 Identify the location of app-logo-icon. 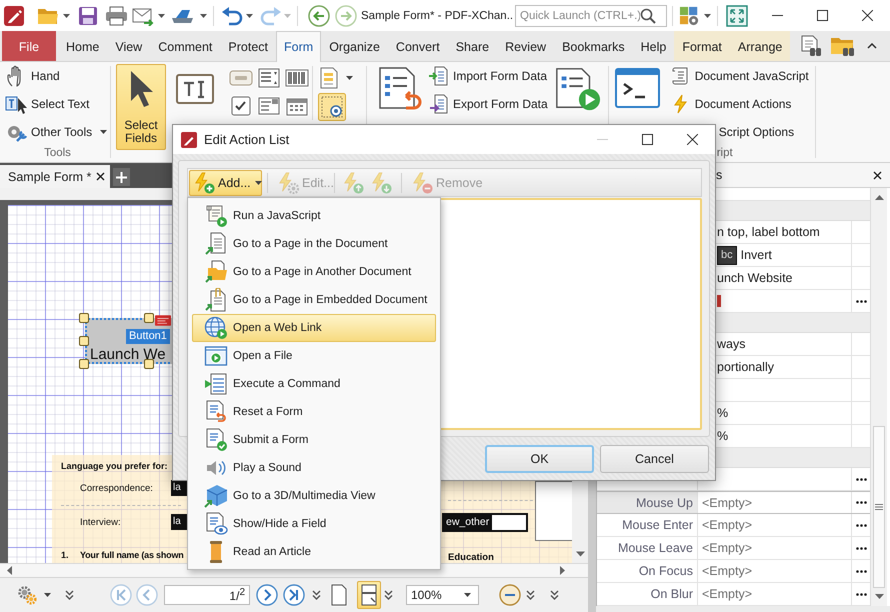
(14, 16).